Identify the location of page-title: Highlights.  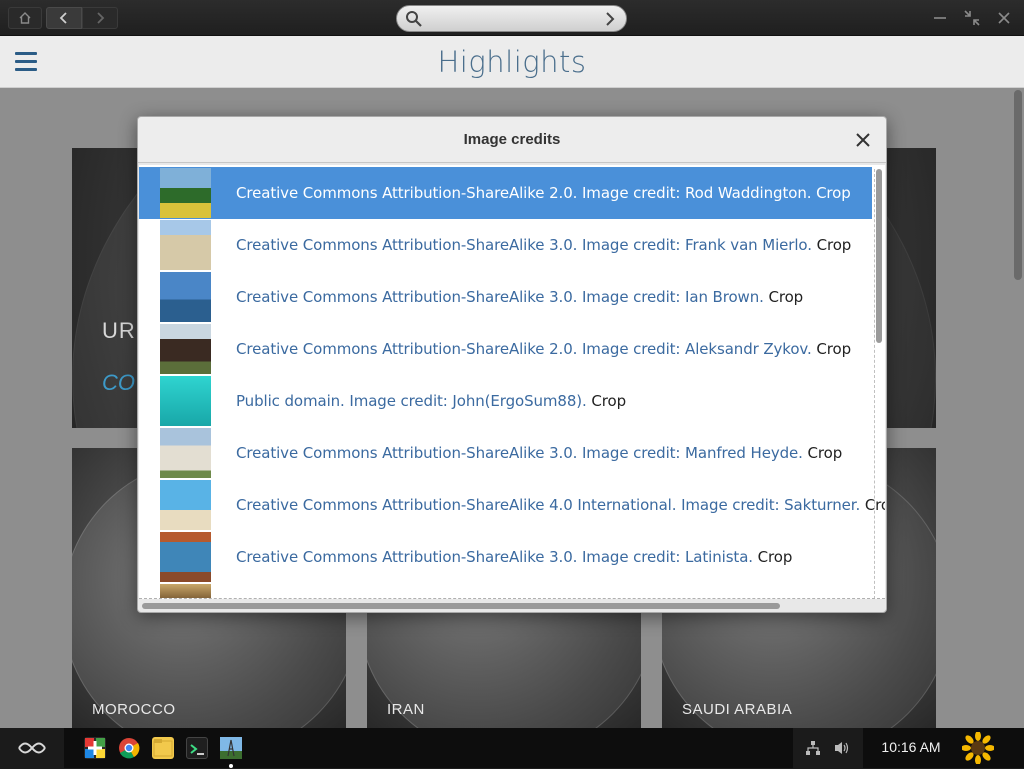
(512, 62).